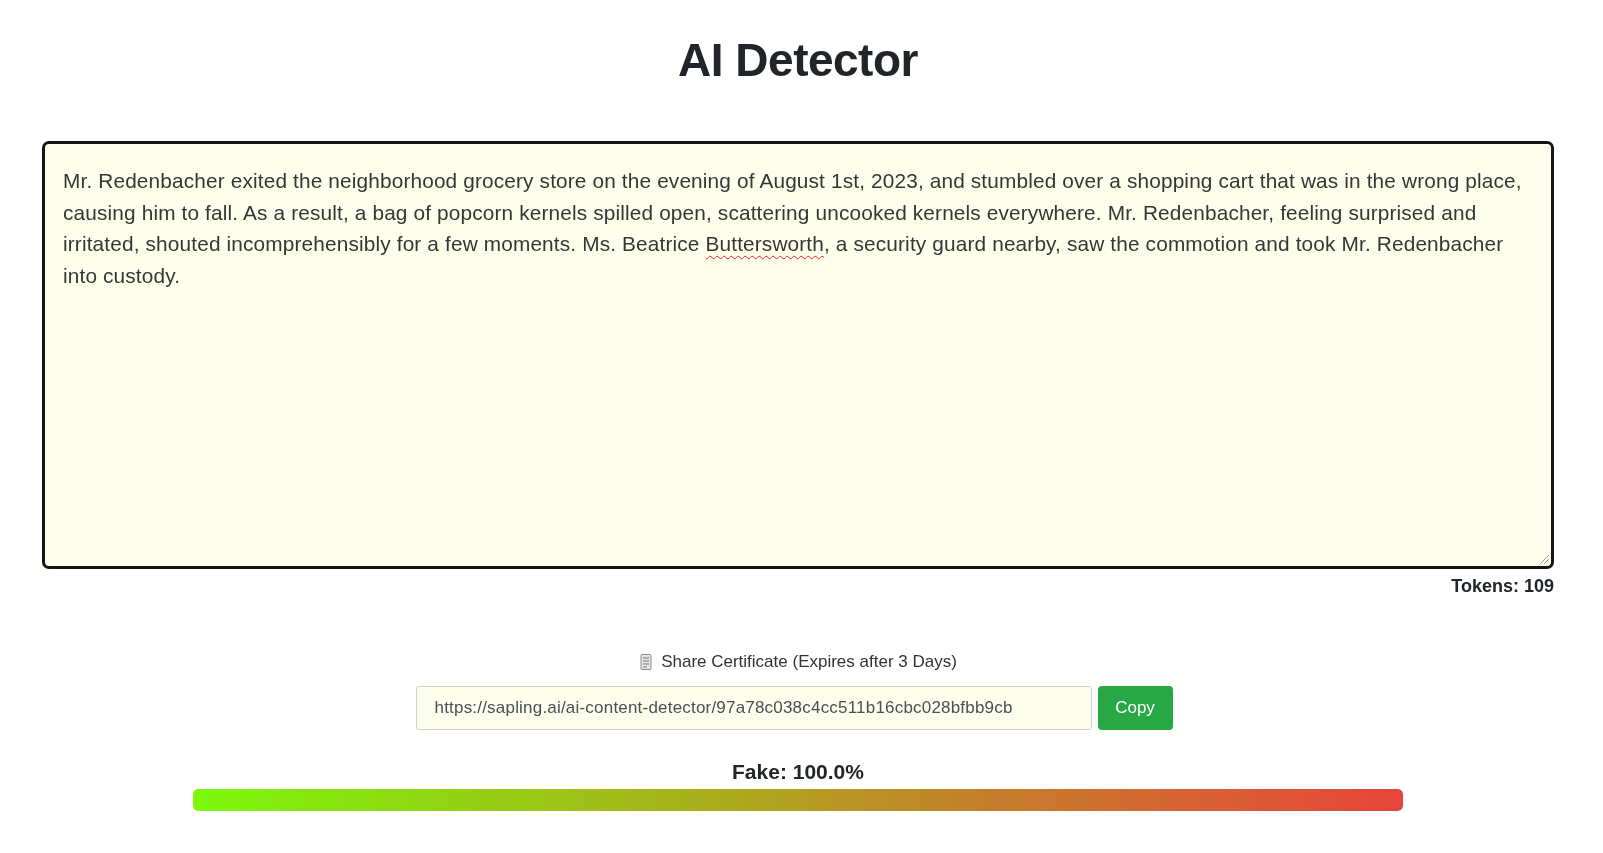 This screenshot has height=853, width=1603. What do you see at coordinates (646, 662) in the screenshot?
I see `document-icon` at bounding box center [646, 662].